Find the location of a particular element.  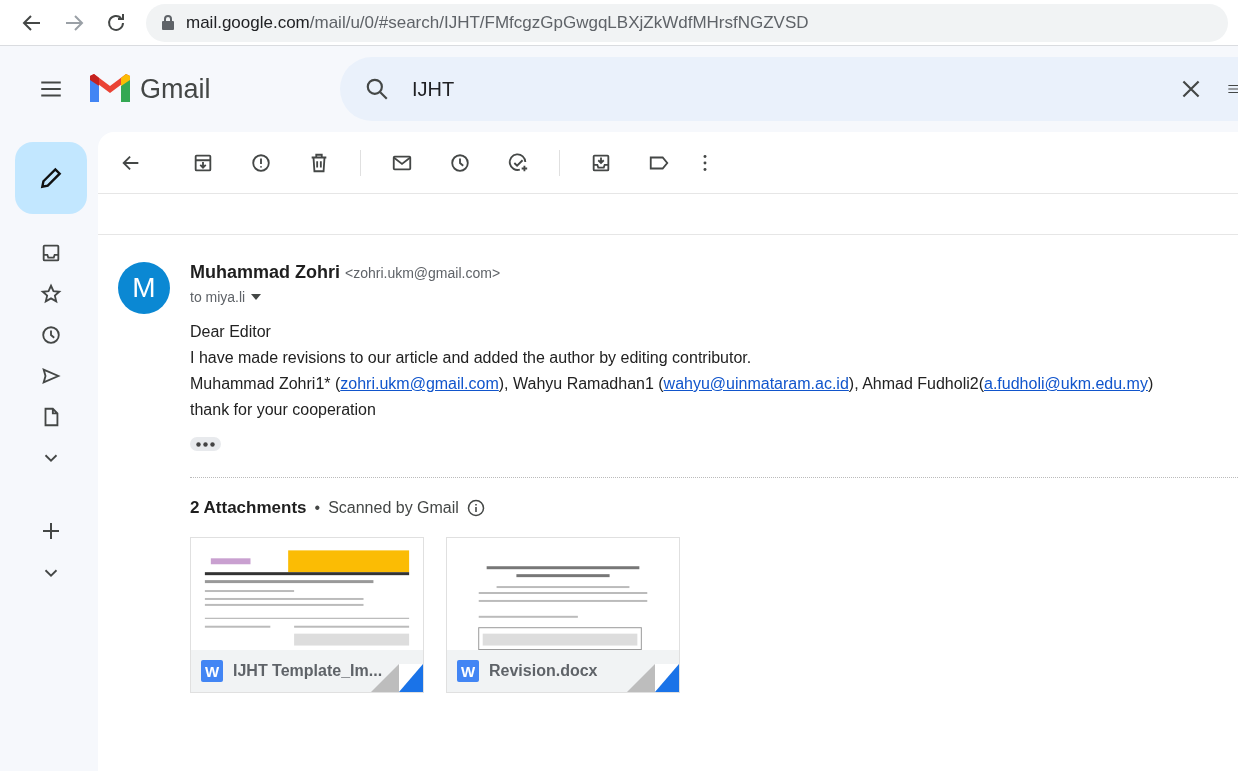

pencil-icon is located at coordinates (51, 178).